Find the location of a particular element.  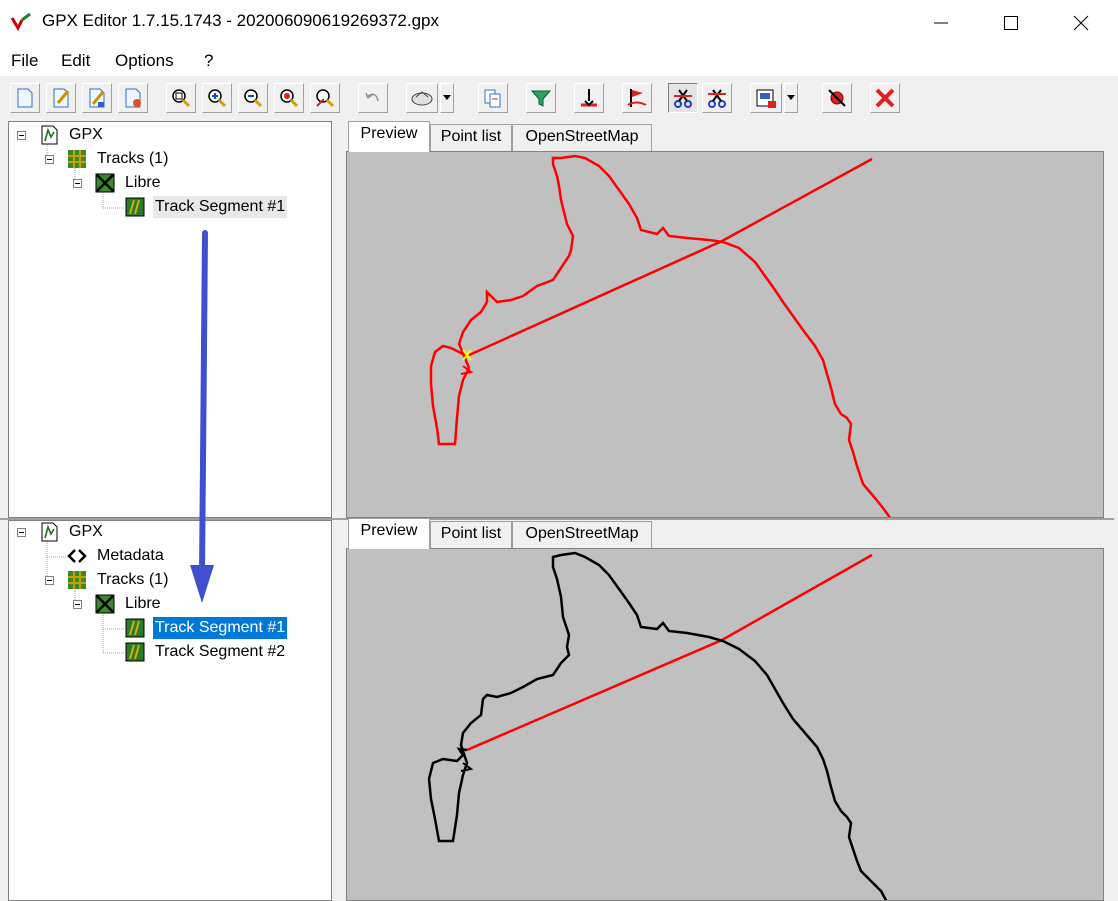

edit-file-icon is located at coordinates (61, 98).